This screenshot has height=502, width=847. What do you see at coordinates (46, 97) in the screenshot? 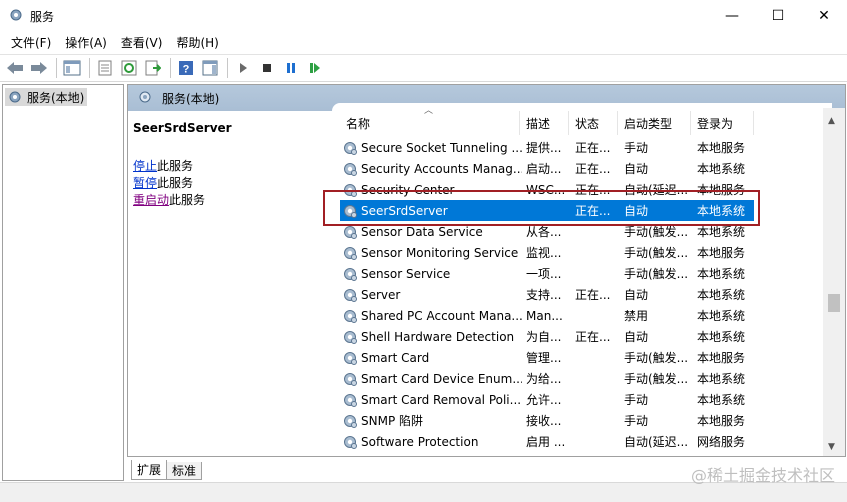
I see `tree-item-services-local: 服务(本地)` at bounding box center [46, 97].